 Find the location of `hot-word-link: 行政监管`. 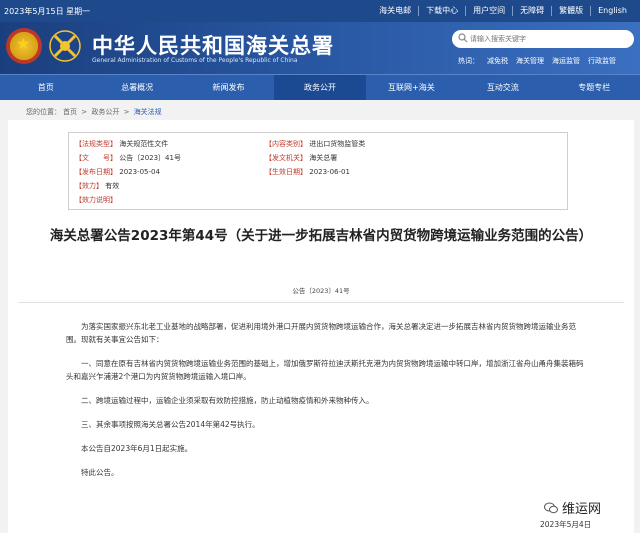

hot-word-link: 行政监管 is located at coordinates (602, 61).